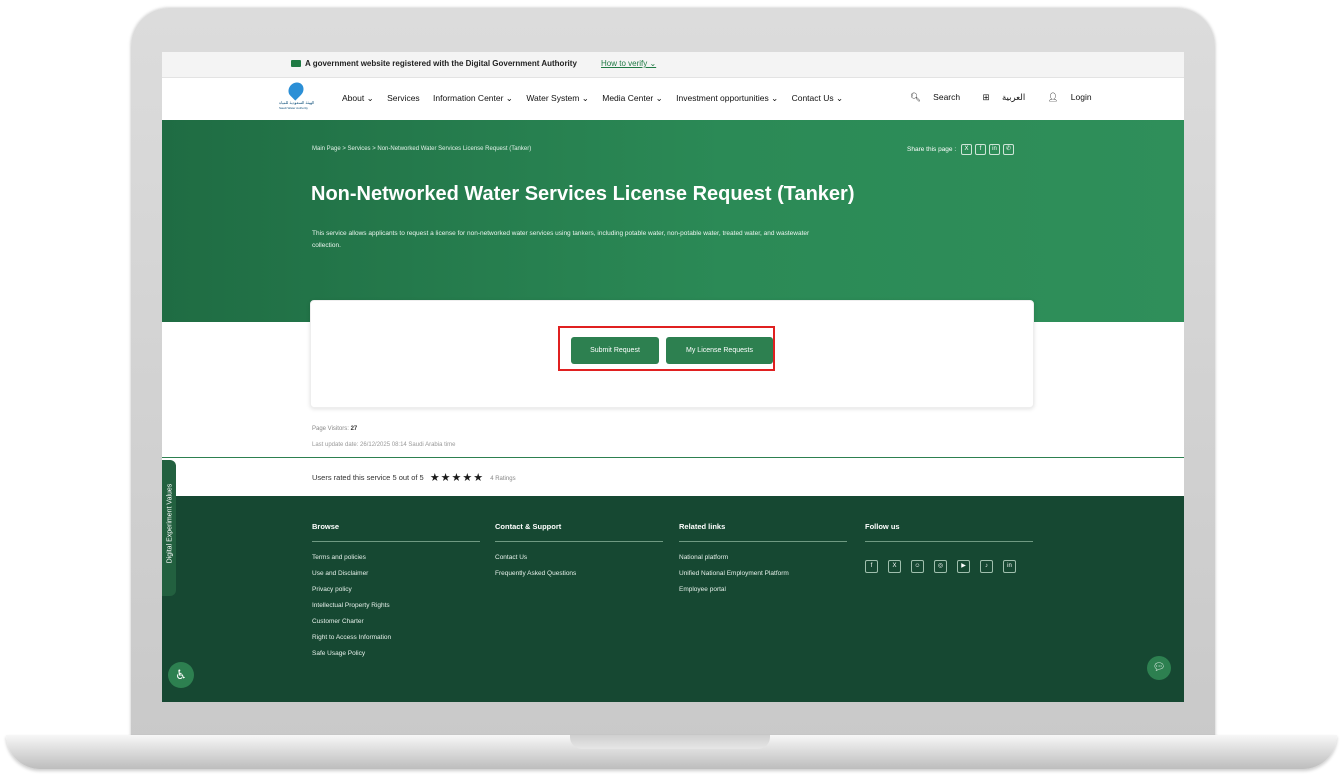  What do you see at coordinates (1159, 668) in the screenshot?
I see `chat-icon: 💬︎` at bounding box center [1159, 668].